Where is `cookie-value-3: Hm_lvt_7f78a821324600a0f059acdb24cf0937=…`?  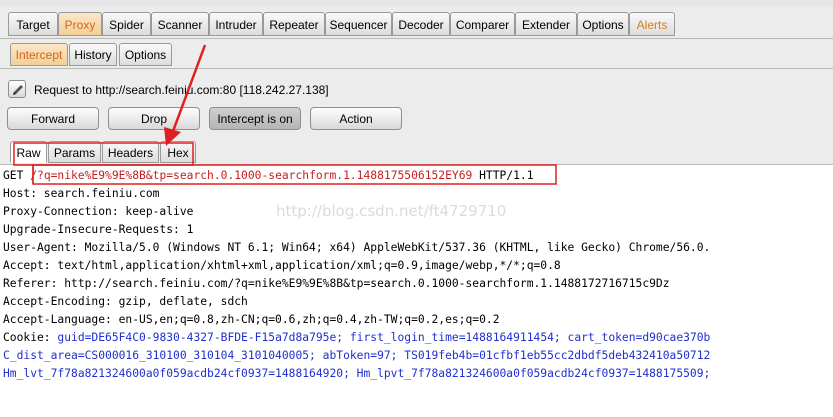 cookie-value-3: Hm_lvt_7f78a821324600a0f059acdb24cf0937=… is located at coordinates (357, 373).